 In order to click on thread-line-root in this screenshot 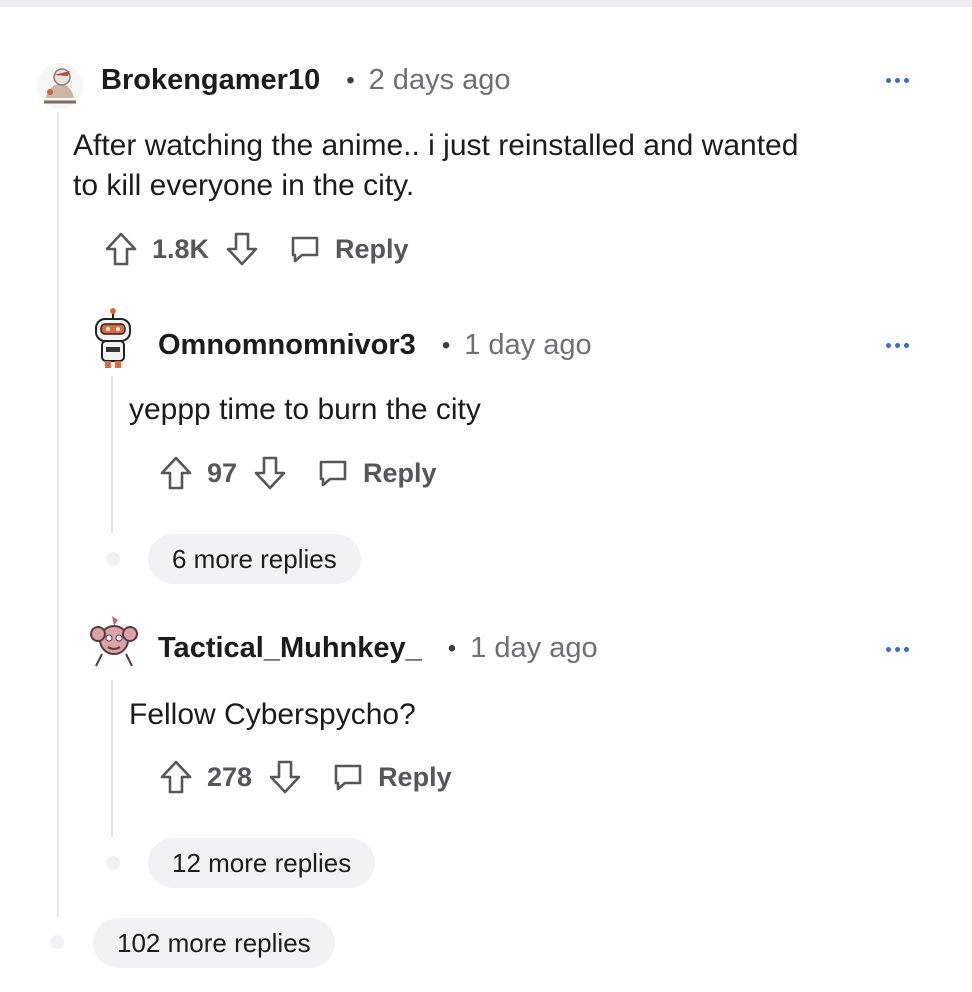, I will do `click(58, 514)`.